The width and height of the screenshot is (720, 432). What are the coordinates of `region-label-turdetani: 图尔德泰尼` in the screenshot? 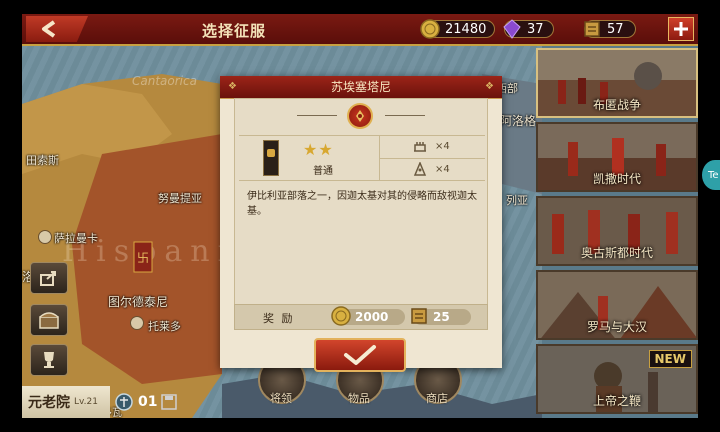 It's located at (138, 301).